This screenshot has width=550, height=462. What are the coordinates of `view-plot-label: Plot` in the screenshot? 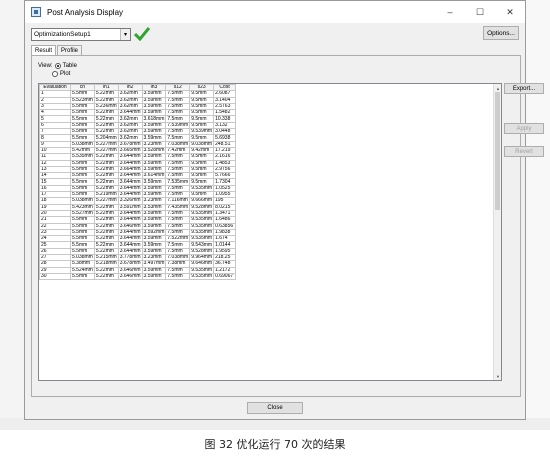 It's located at (65, 74).